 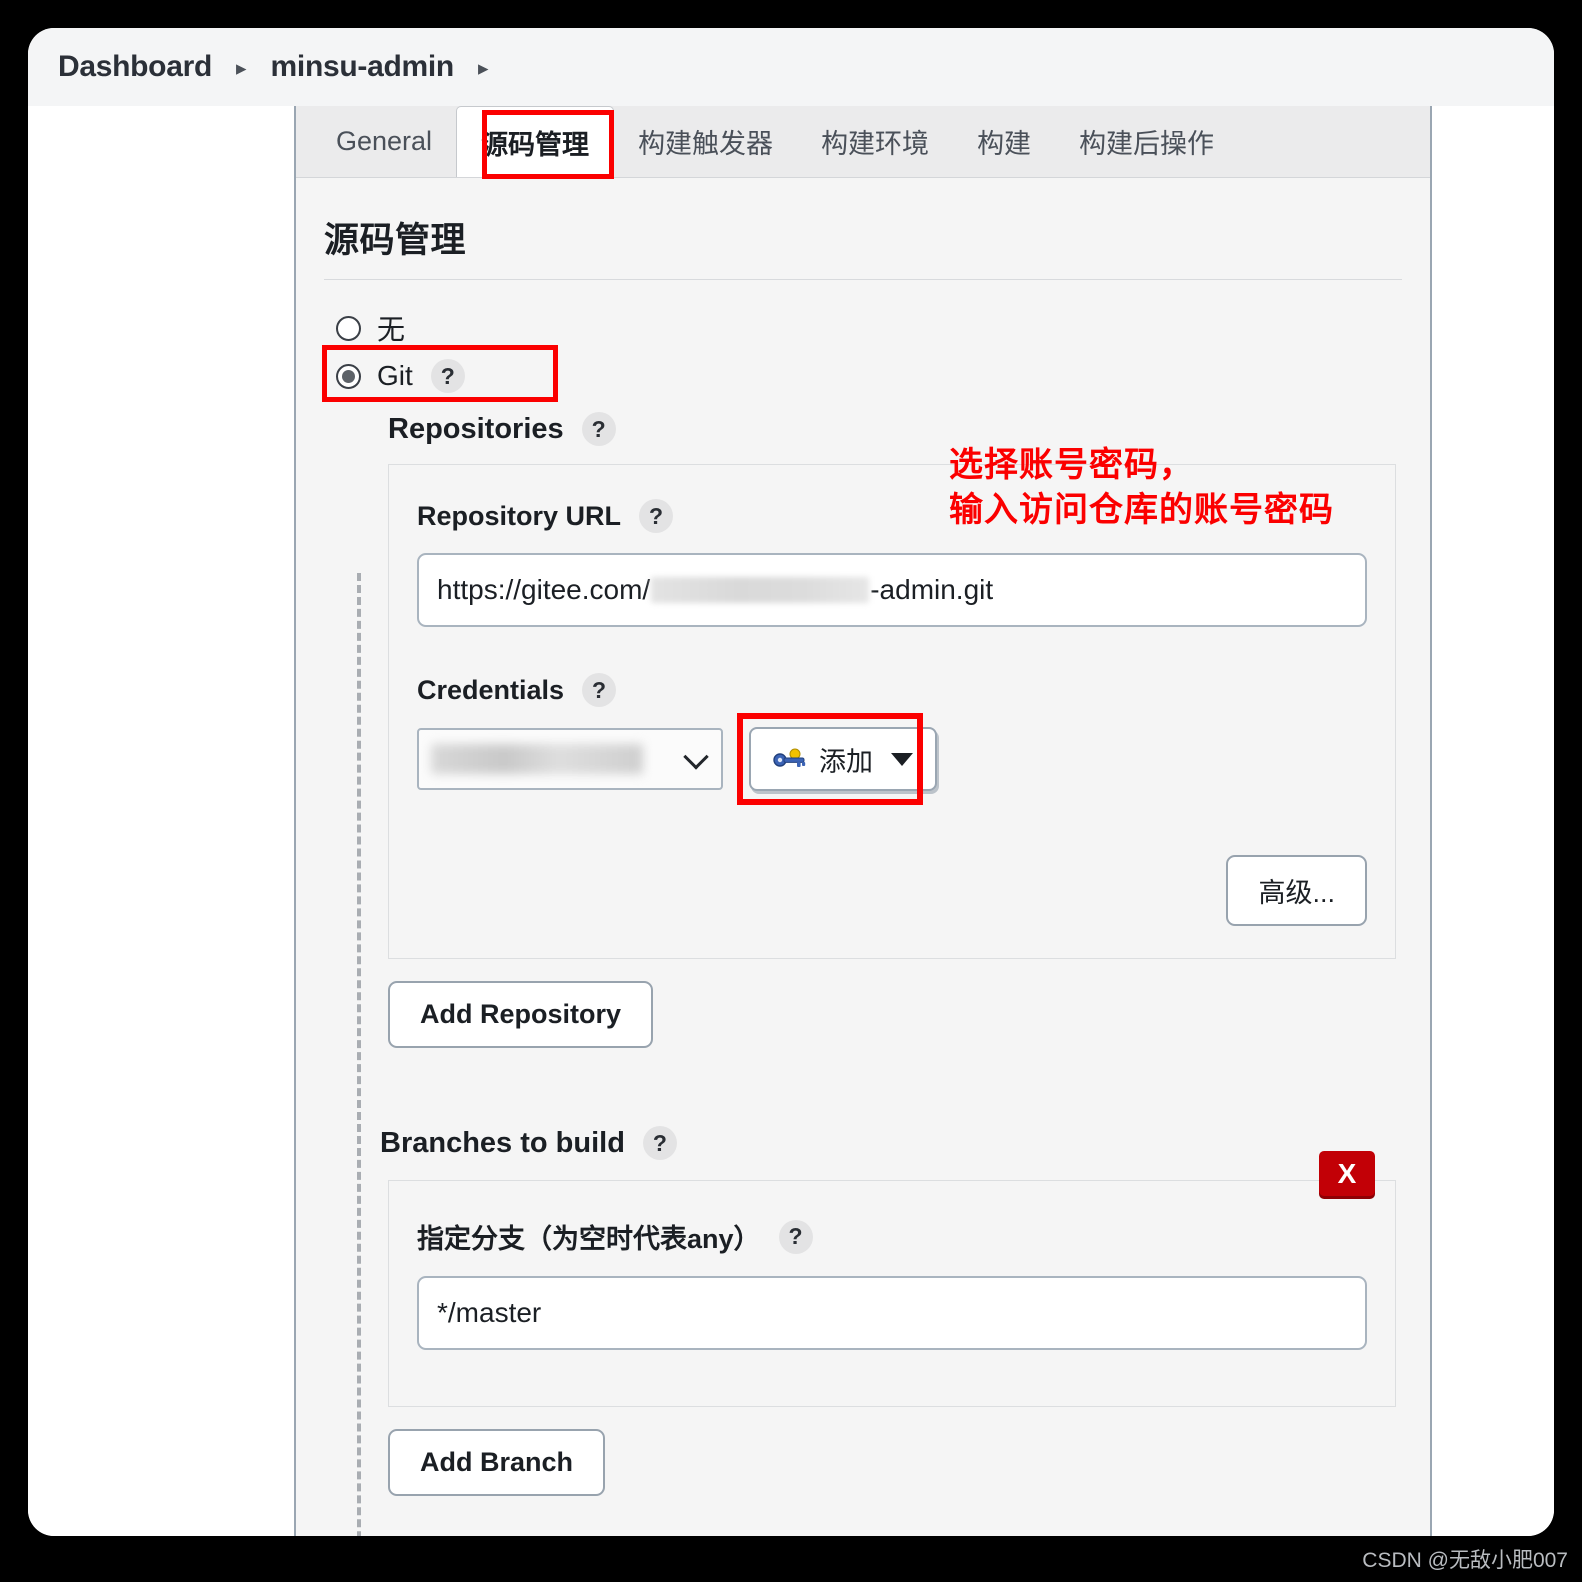 What do you see at coordinates (895, 1462) in the screenshot?
I see `add-branch-row: Add Branch` at bounding box center [895, 1462].